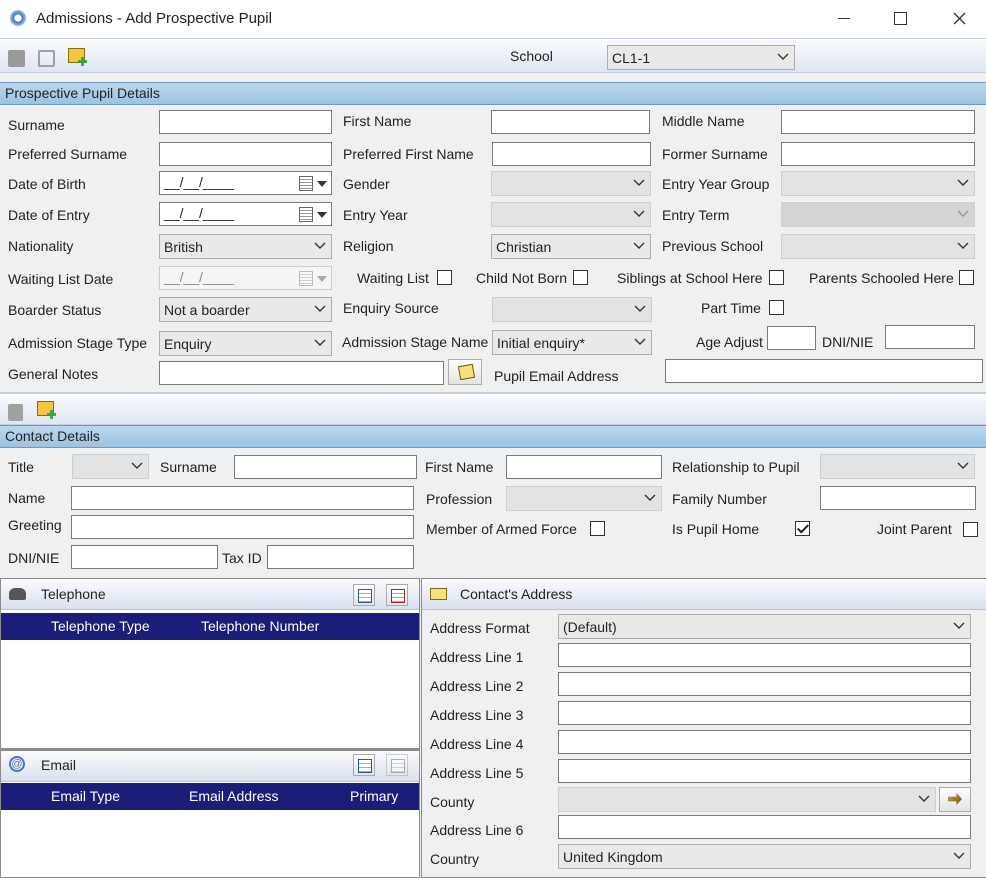 This screenshot has height=878, width=986. I want to click on add-telephone-button, so click(364, 595).